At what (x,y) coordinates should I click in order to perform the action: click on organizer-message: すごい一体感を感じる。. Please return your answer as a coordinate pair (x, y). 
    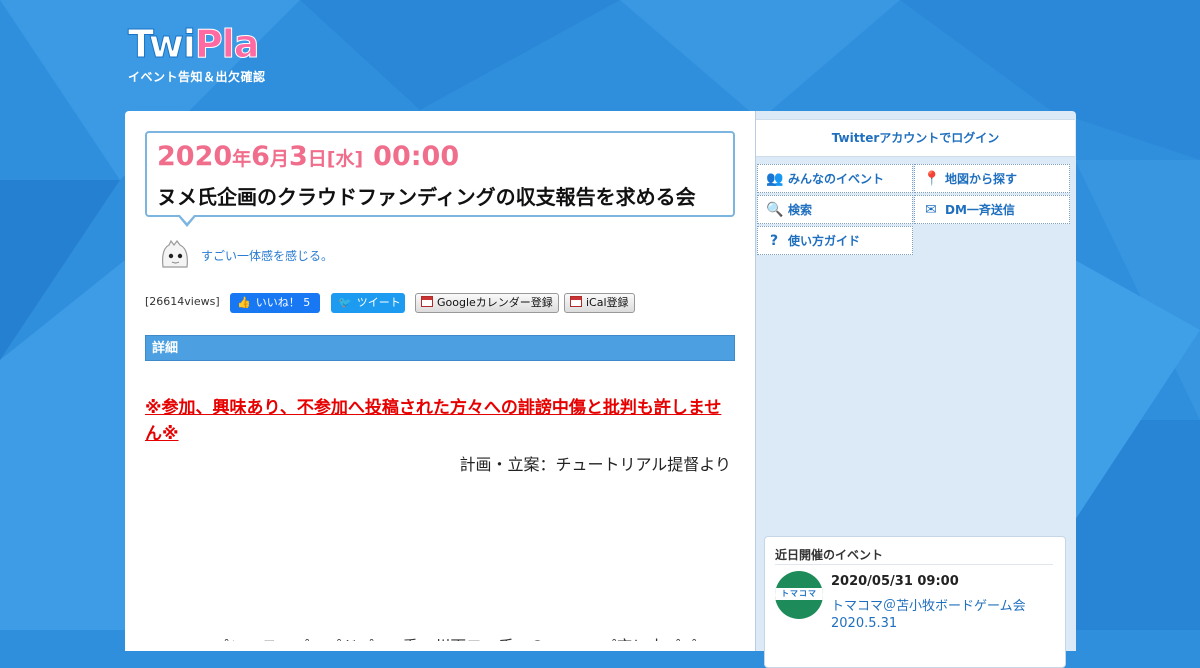
    Looking at the image, I should click on (267, 255).